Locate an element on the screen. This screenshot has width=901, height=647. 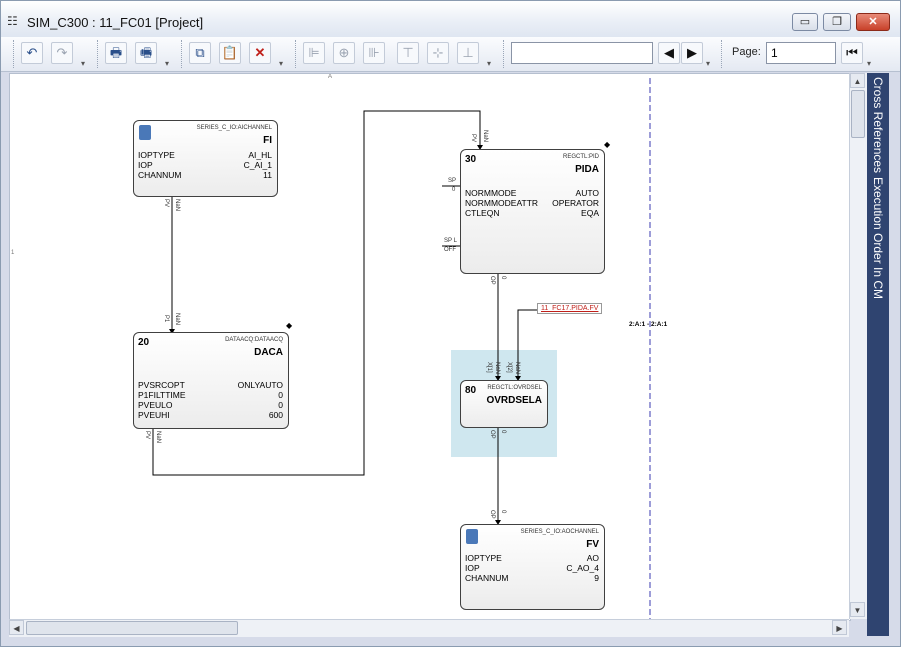
close-button: ✕ is located at coordinates (873, 22).